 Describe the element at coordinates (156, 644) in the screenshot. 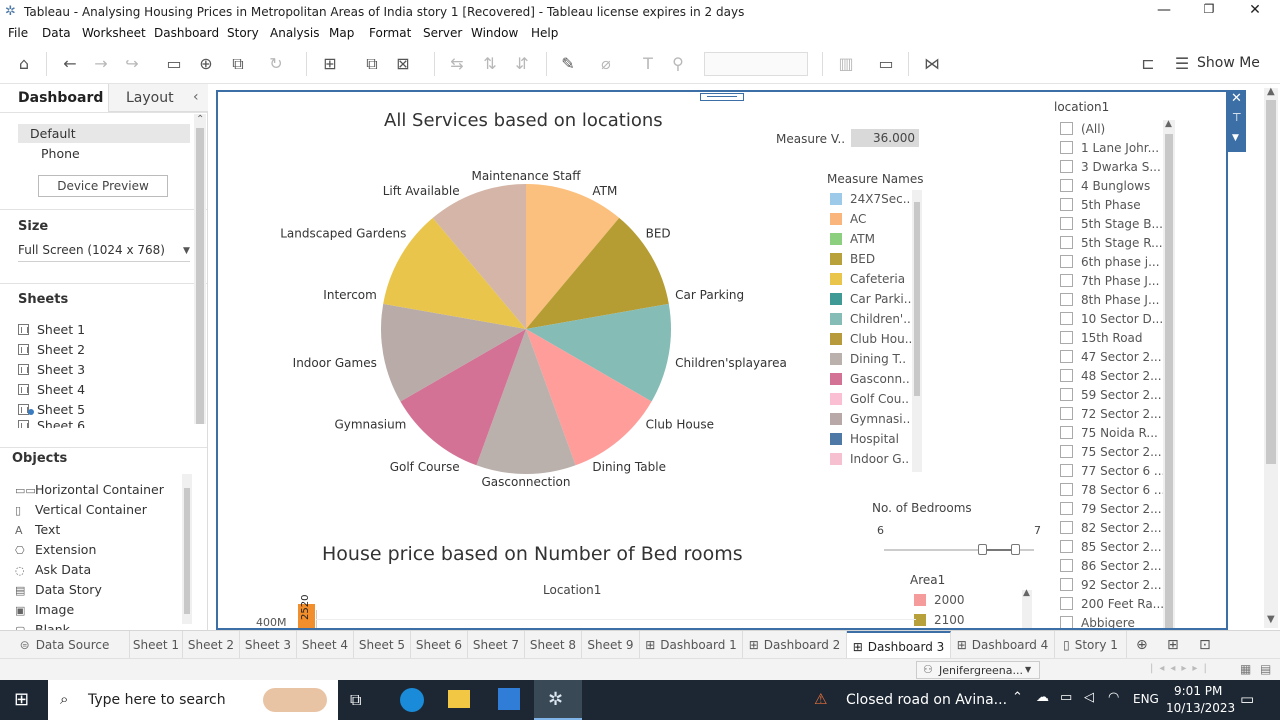

I see `tab-sheet: Sheet 1` at that location.